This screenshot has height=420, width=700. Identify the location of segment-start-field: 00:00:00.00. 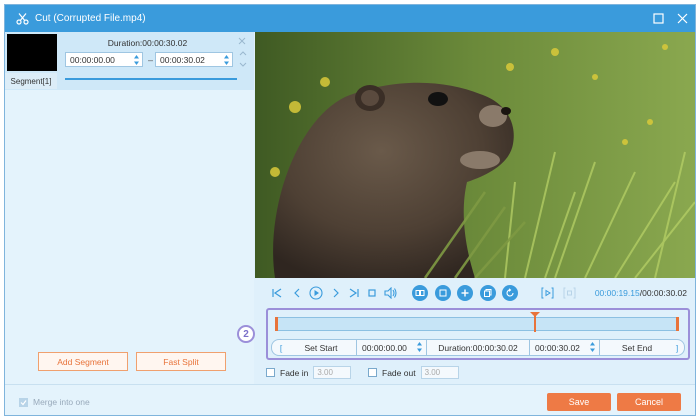
(104, 59).